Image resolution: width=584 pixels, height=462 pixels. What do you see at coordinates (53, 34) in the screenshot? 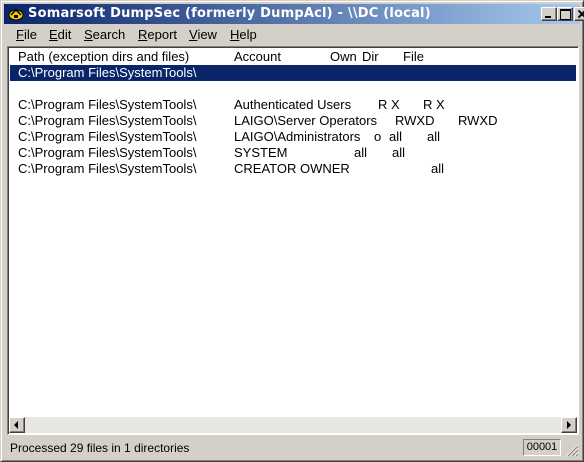
I see `menu-edit-accel: E` at bounding box center [53, 34].